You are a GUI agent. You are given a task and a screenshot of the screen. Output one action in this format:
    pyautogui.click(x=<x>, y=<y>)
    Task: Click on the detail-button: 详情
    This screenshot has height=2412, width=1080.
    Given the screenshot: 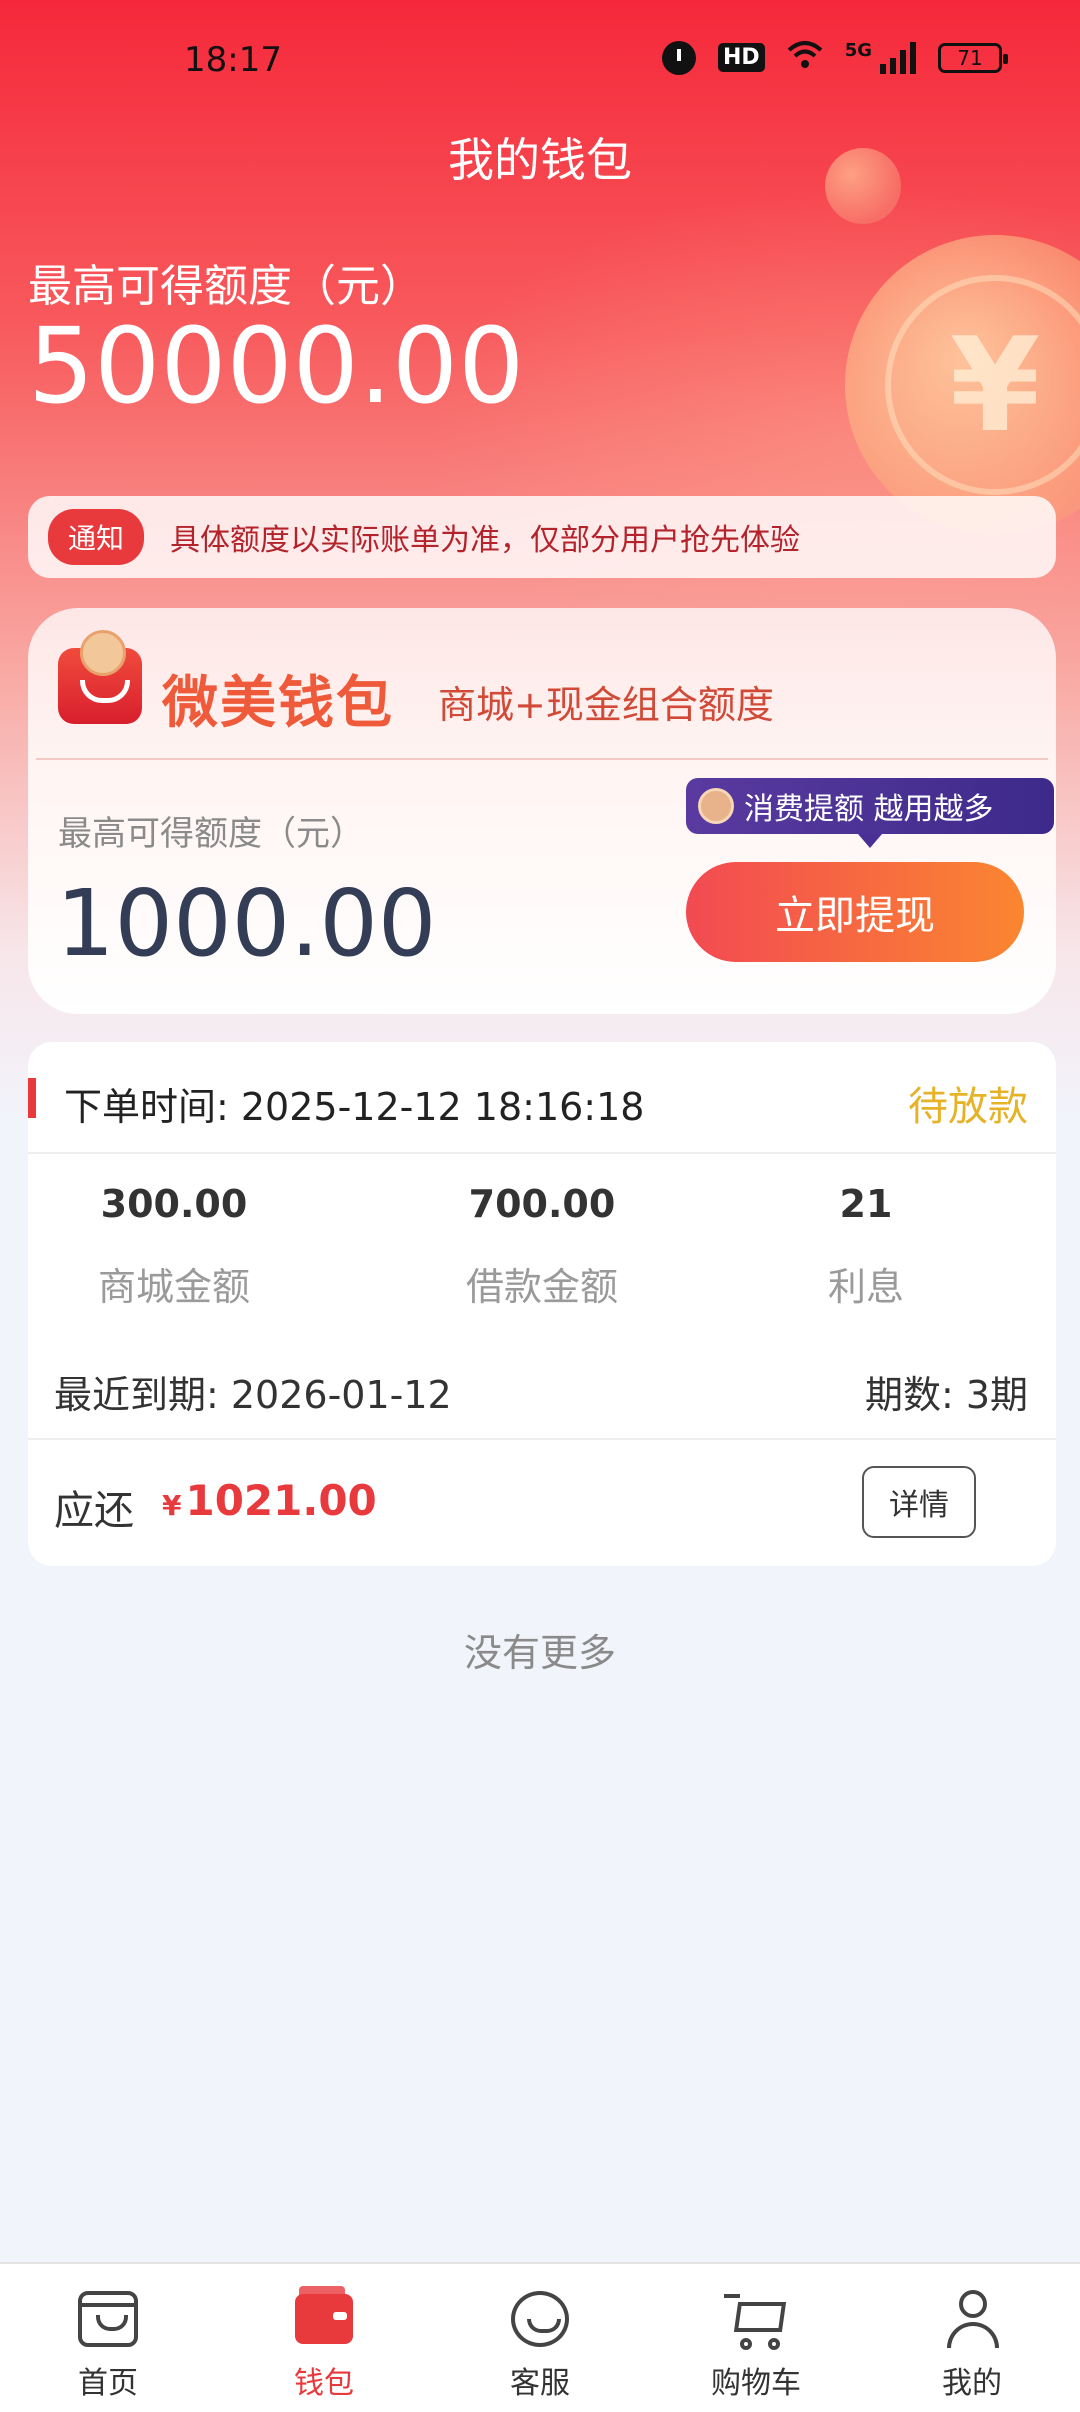 What is the action you would take?
    pyautogui.click(x=919, y=1502)
    